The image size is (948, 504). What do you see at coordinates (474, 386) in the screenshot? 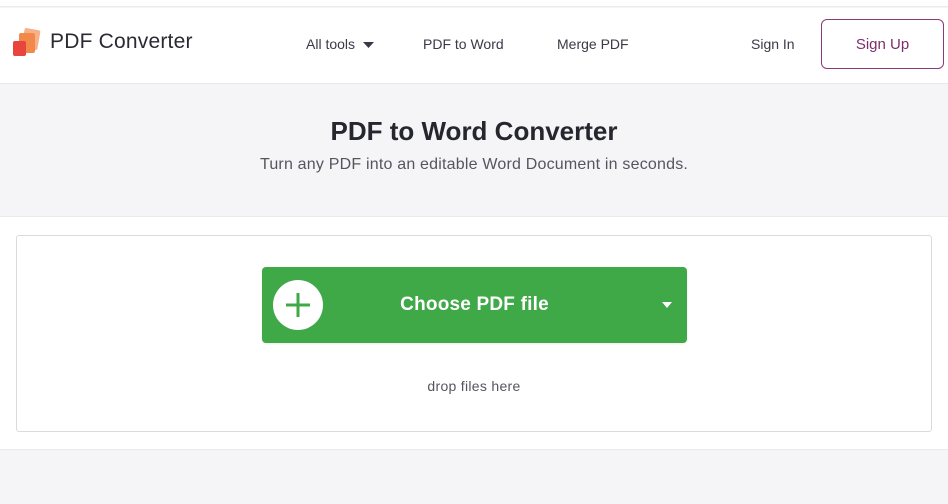
I see `drop-files-hint: drop files here` at bounding box center [474, 386].